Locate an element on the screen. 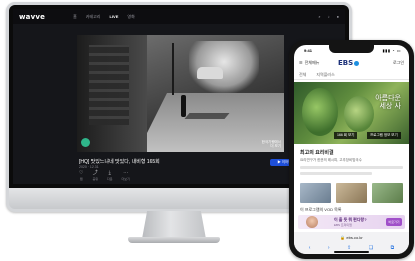 The image size is (415, 261). tab-all: 전체 is located at coordinates (302, 75).